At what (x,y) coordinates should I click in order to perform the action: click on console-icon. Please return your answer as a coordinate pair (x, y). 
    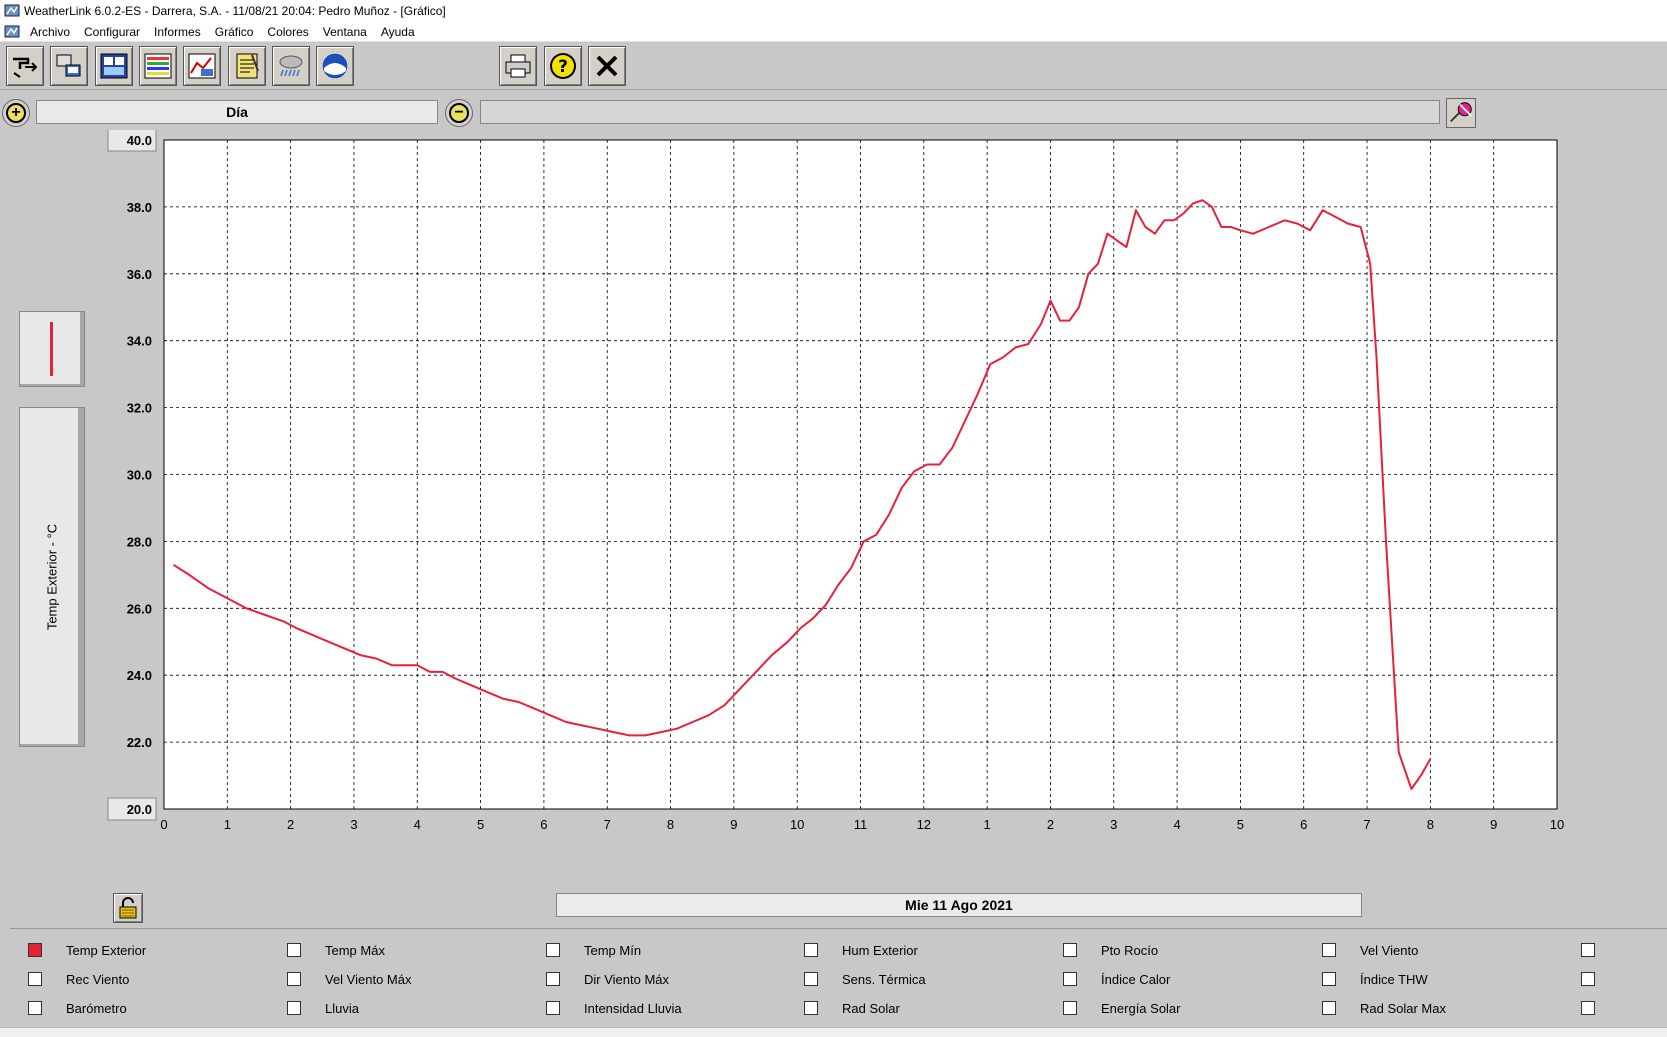
    Looking at the image, I should click on (25, 67).